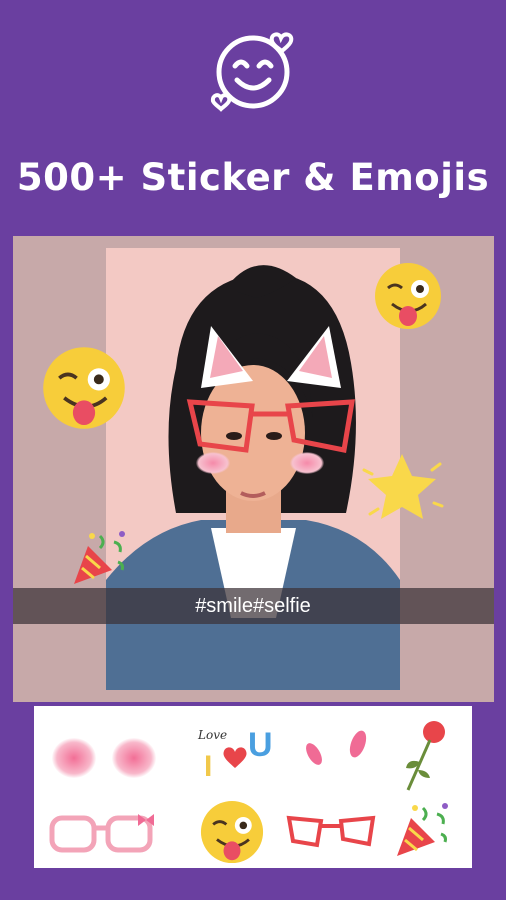 This screenshot has width=506, height=900. Describe the element at coordinates (253, 606) in the screenshot. I see `caption-text: #smile#selfie` at that location.